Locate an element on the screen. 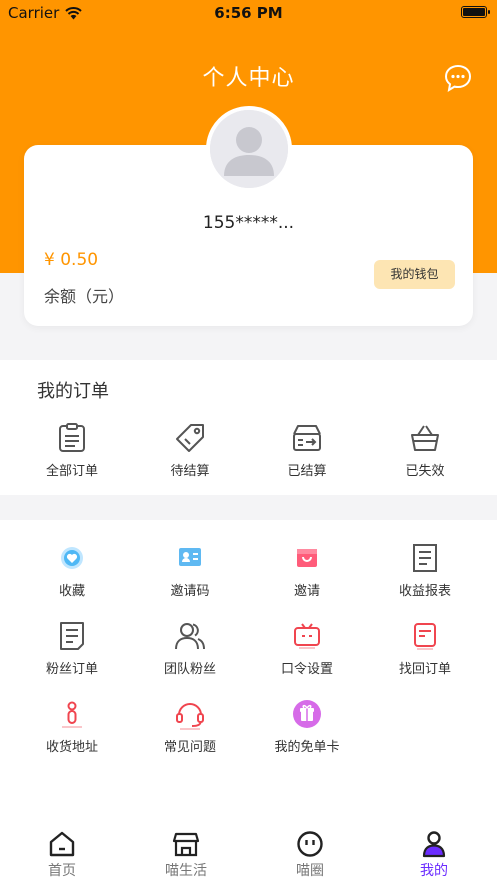 This screenshot has height=883, width=497. tool-password-settings: 口令设置 is located at coordinates (307, 648).